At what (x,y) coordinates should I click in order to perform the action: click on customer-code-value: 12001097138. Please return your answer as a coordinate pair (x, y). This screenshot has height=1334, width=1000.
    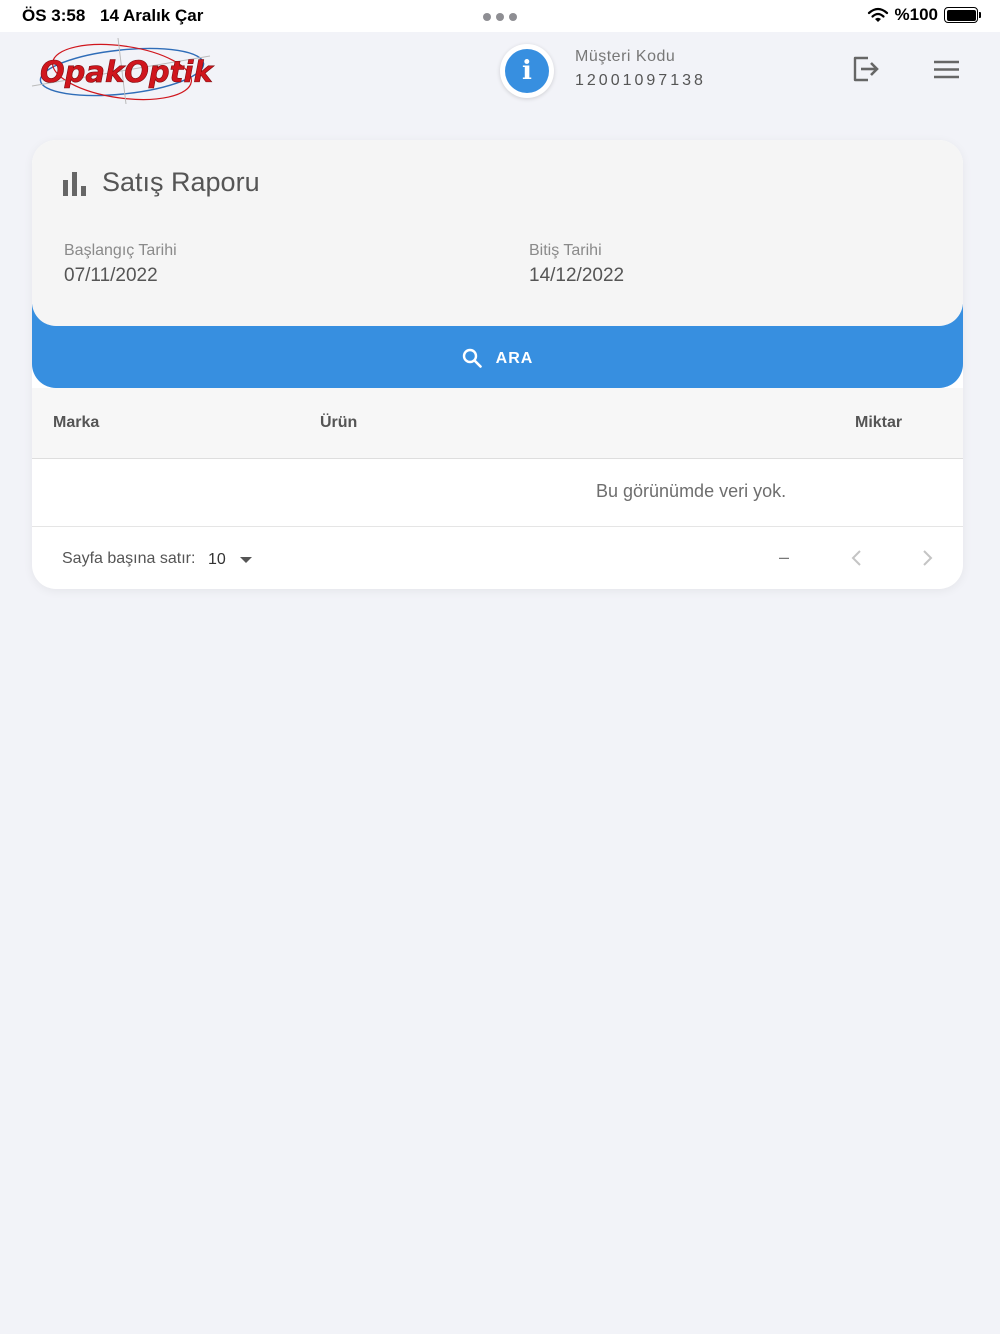
    Looking at the image, I should click on (640, 80).